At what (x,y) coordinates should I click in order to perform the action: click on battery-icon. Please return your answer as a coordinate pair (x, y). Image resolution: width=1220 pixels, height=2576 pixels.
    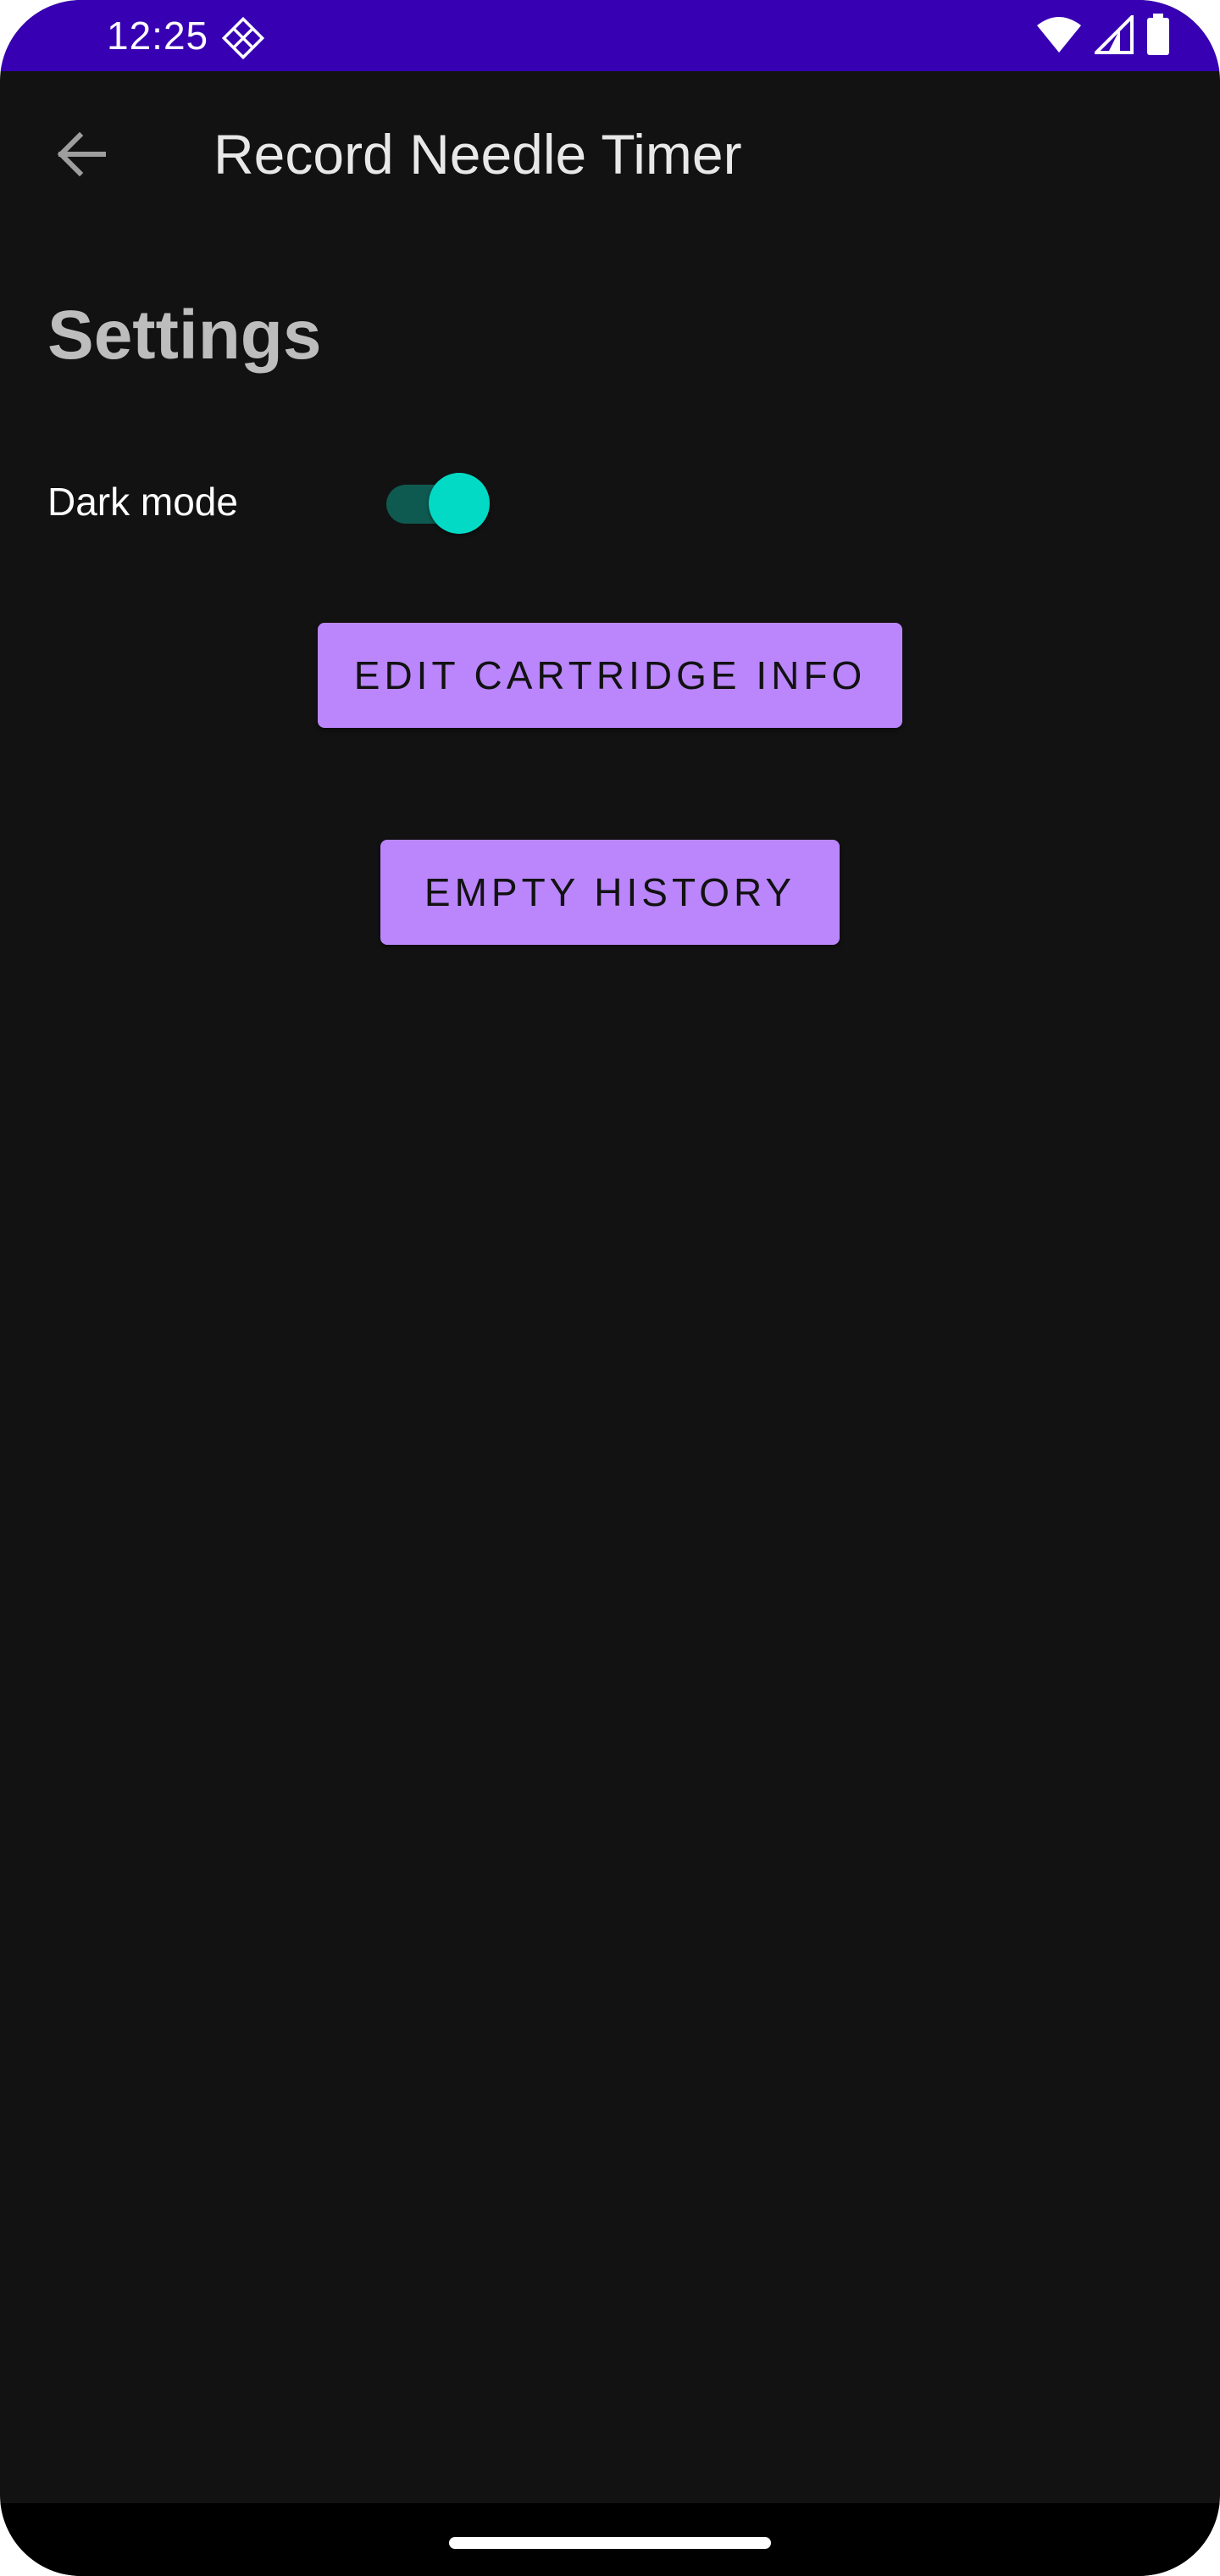
    Looking at the image, I should click on (1158, 36).